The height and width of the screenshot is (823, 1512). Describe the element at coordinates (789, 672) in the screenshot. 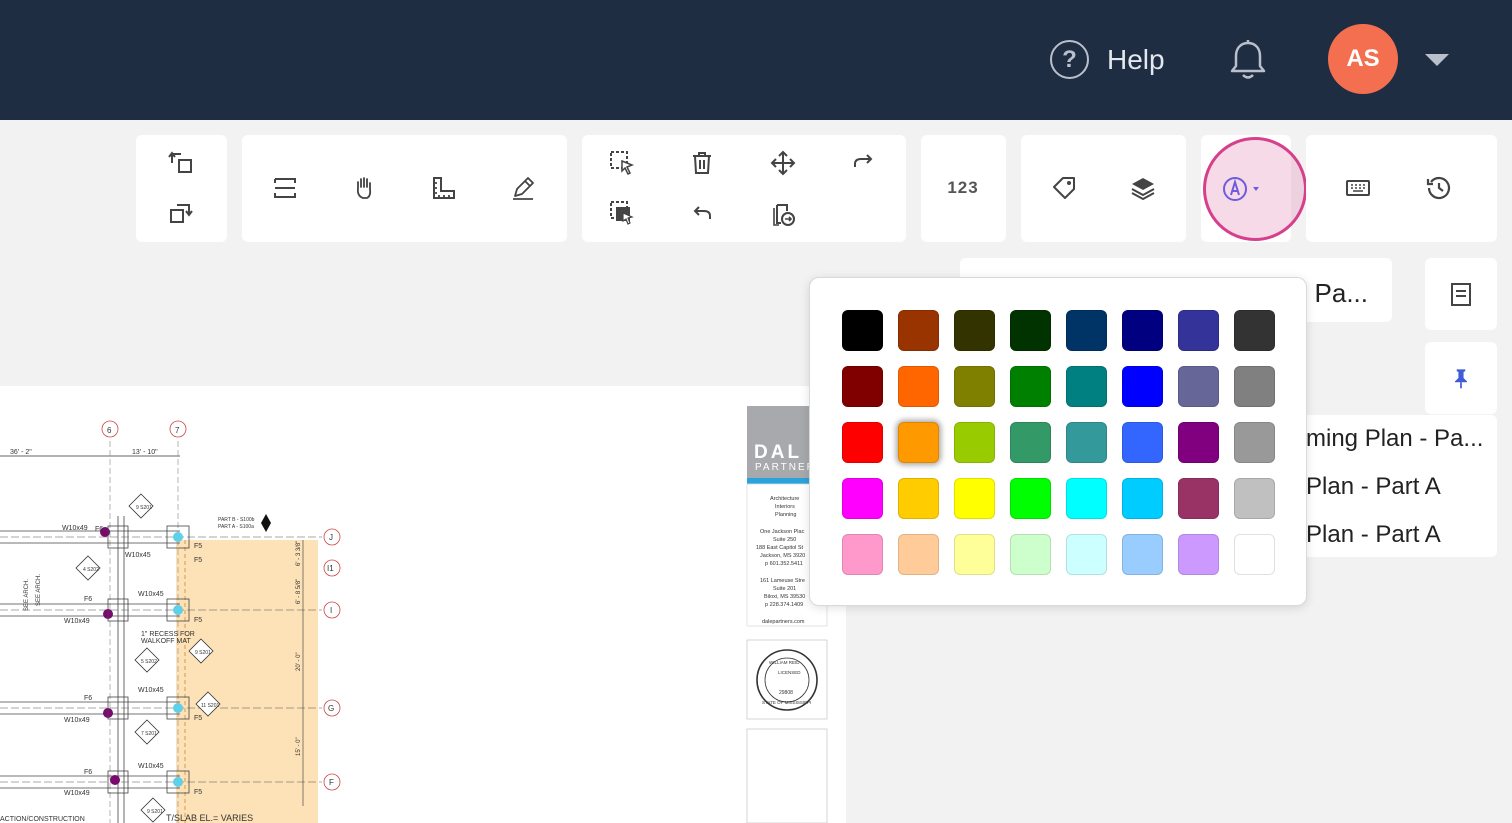

I see `seal-text: LICENSED` at that location.